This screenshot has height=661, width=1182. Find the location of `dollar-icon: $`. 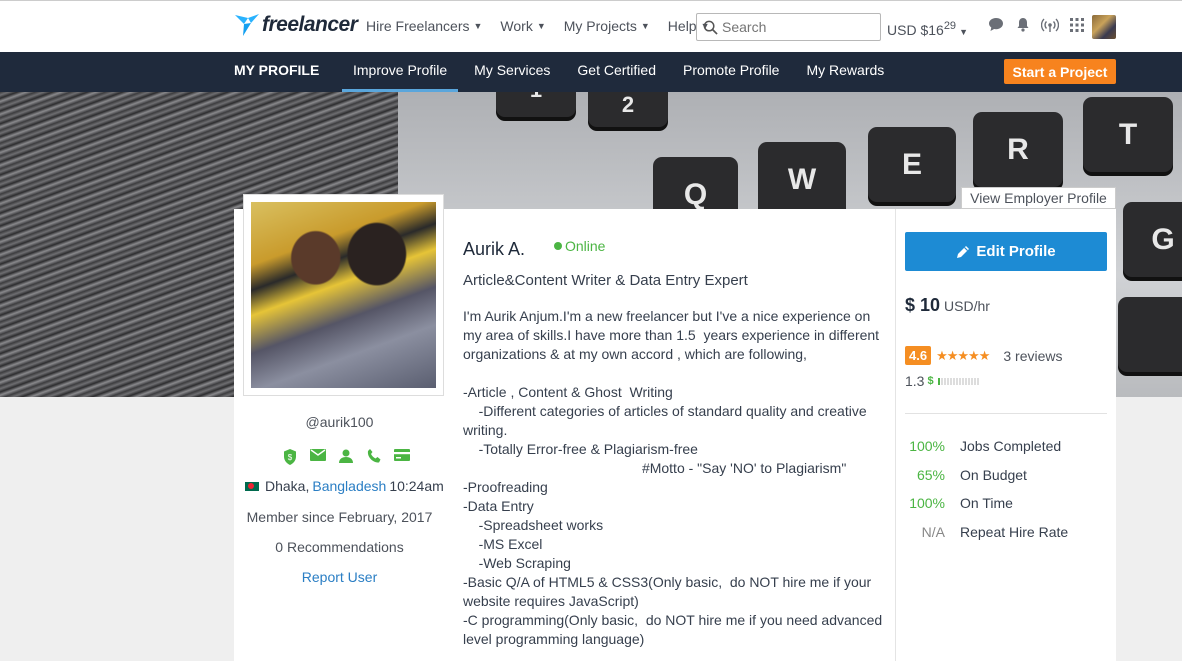

dollar-icon: $ is located at coordinates (930, 381).